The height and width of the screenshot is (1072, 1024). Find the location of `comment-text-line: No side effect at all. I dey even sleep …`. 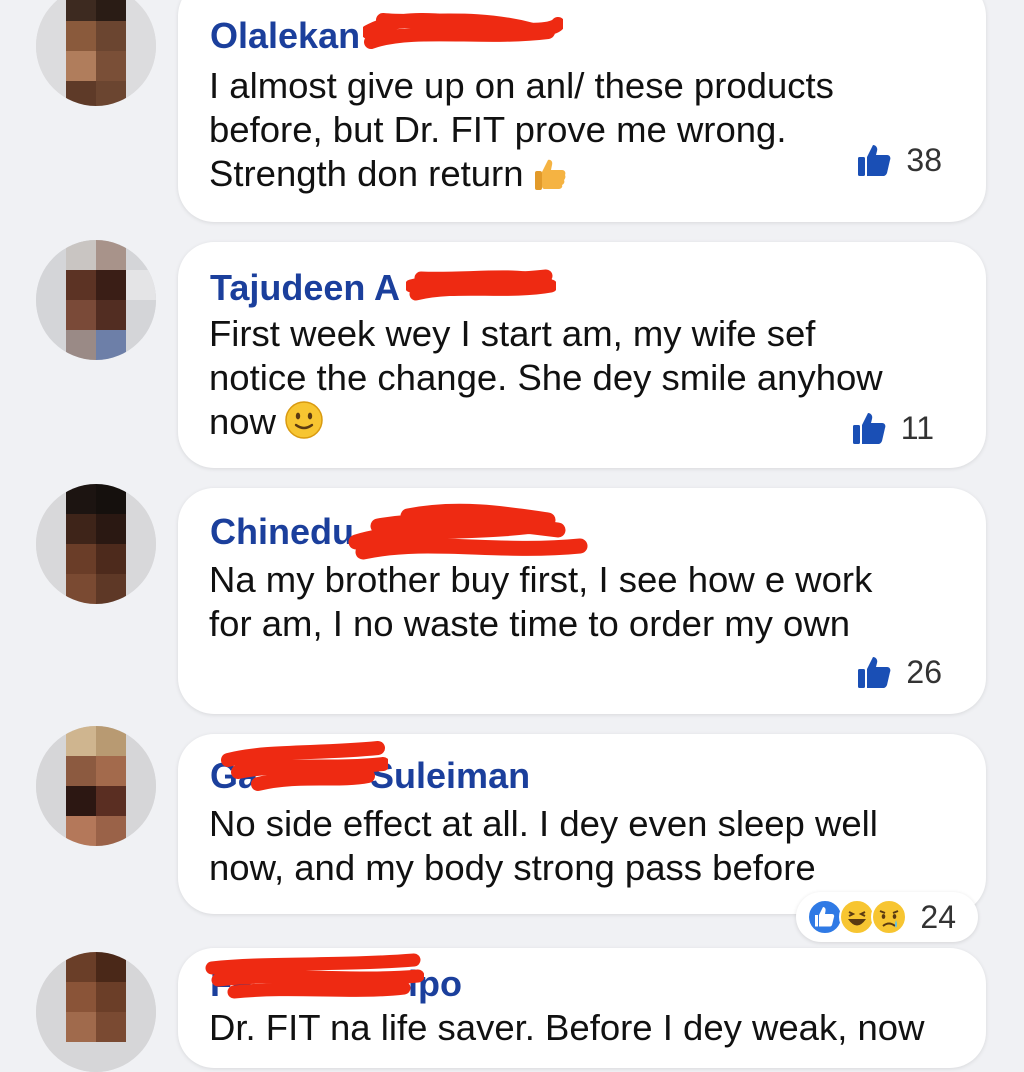

comment-text-line: No side effect at all. I dey even sleep … is located at coordinates (543, 823).